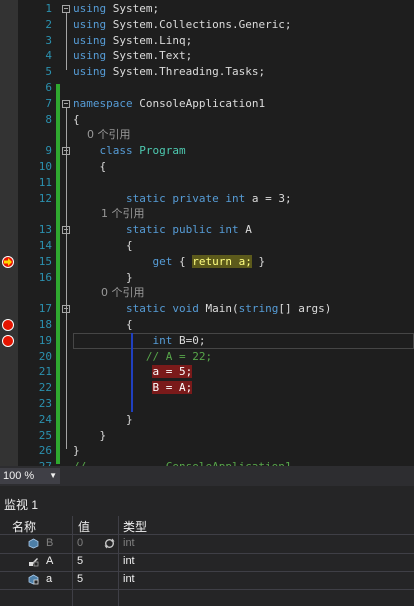  What do you see at coordinates (48, 24) in the screenshot?
I see `line-number: 2` at bounding box center [48, 24].